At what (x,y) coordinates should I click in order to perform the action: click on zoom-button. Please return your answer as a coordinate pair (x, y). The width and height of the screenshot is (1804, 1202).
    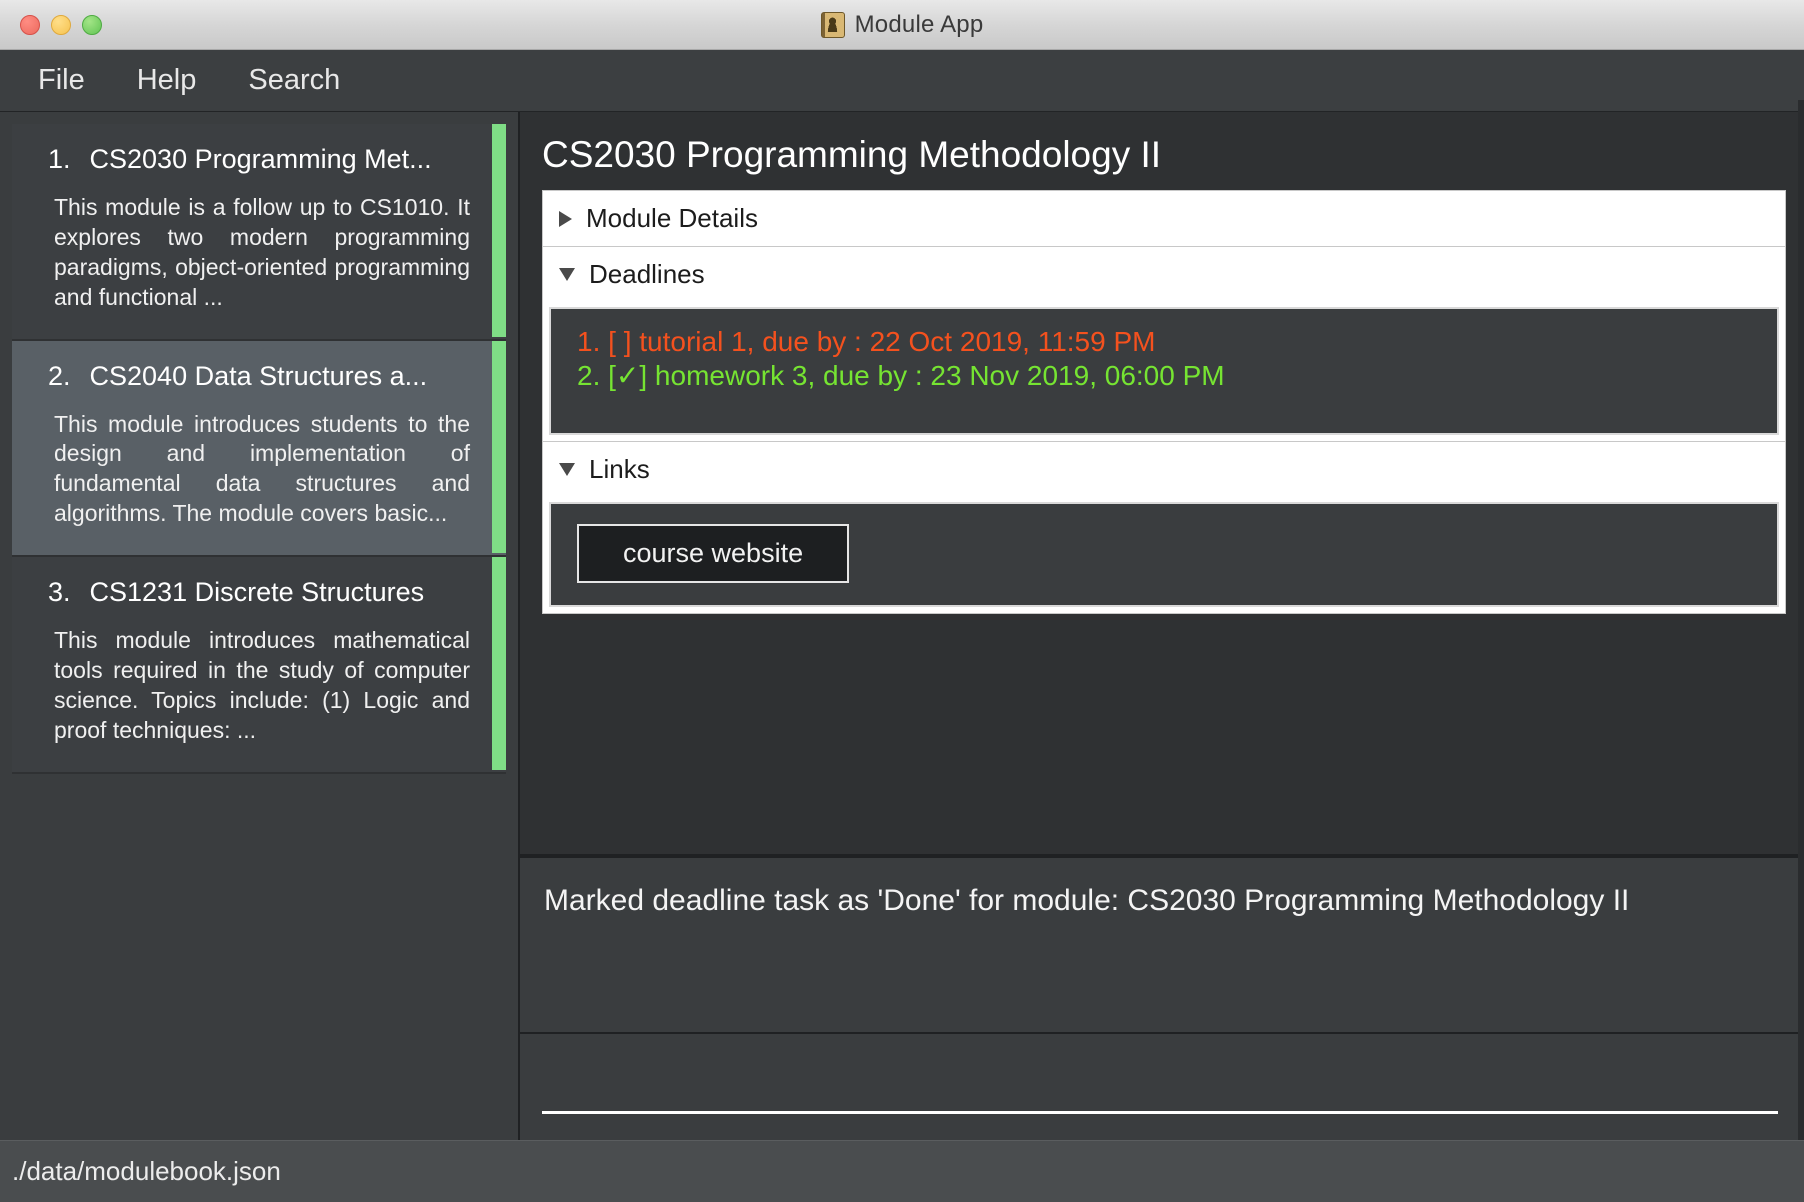
    Looking at the image, I should click on (92, 24).